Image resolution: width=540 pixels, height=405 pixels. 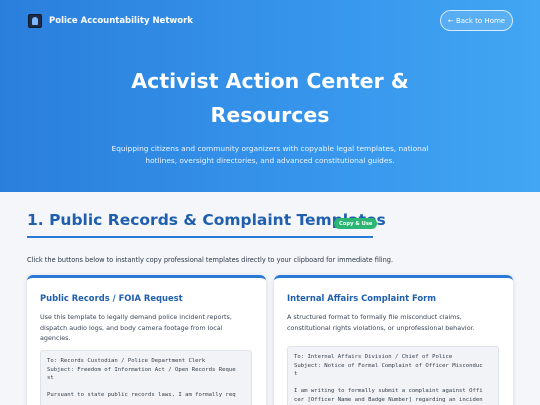 I want to click on section-divider, so click(x=200, y=237).